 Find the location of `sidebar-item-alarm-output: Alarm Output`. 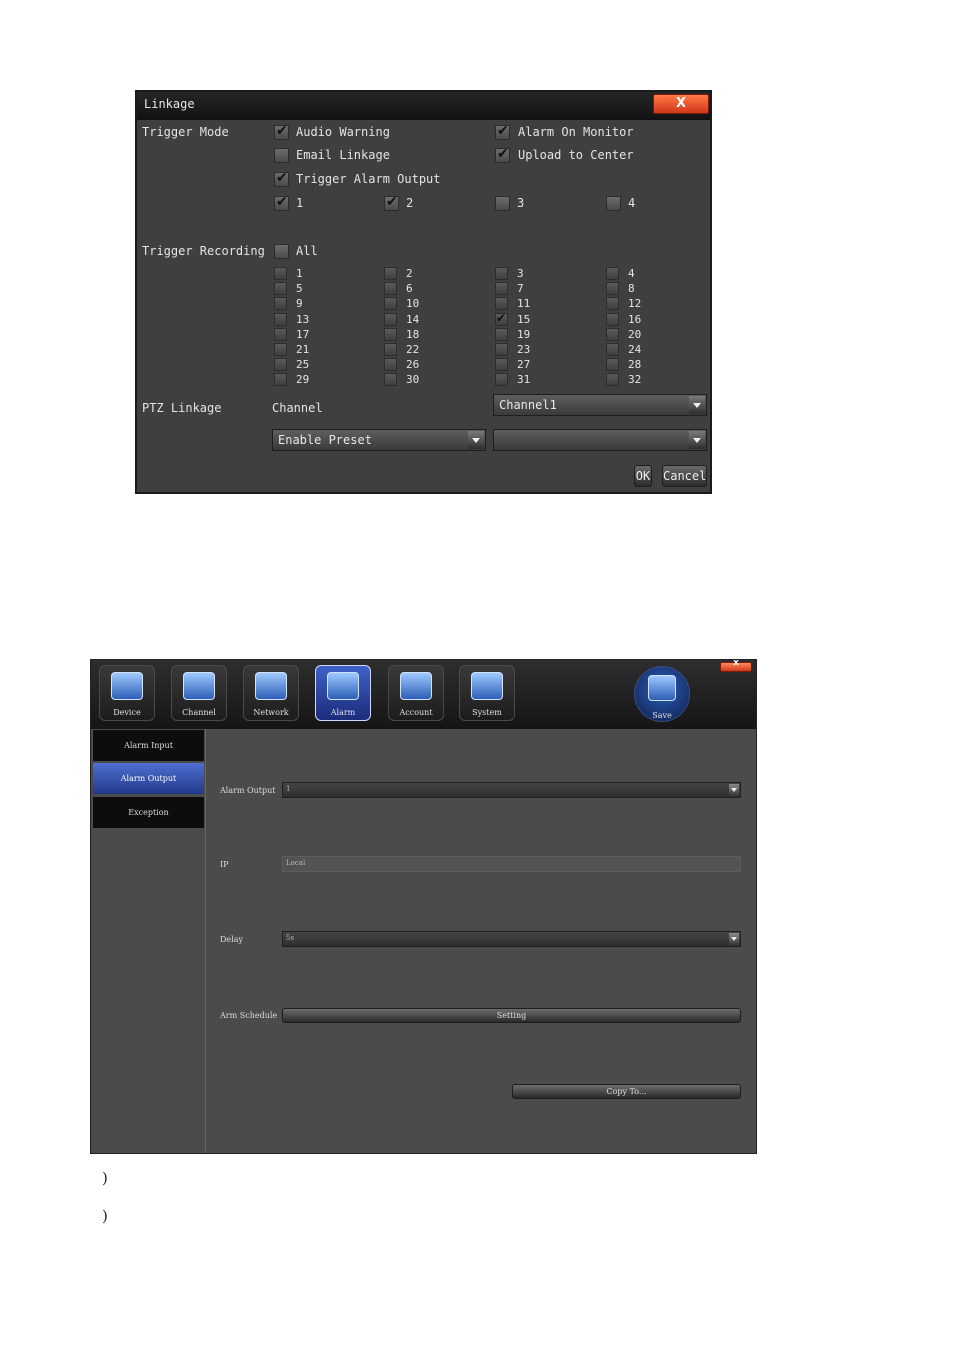

sidebar-item-alarm-output: Alarm Output is located at coordinates (148, 778).